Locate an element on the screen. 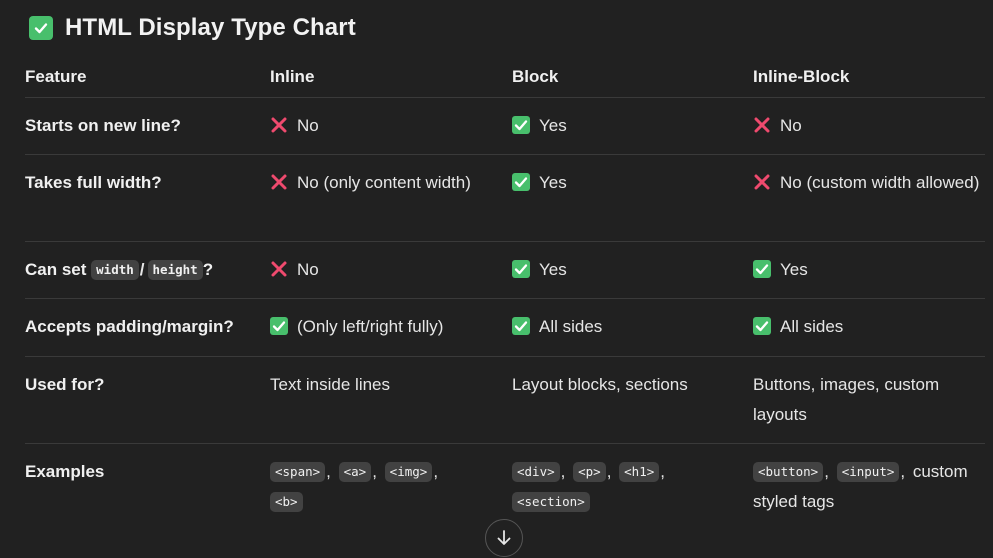  code-tag: <section> is located at coordinates (551, 502).